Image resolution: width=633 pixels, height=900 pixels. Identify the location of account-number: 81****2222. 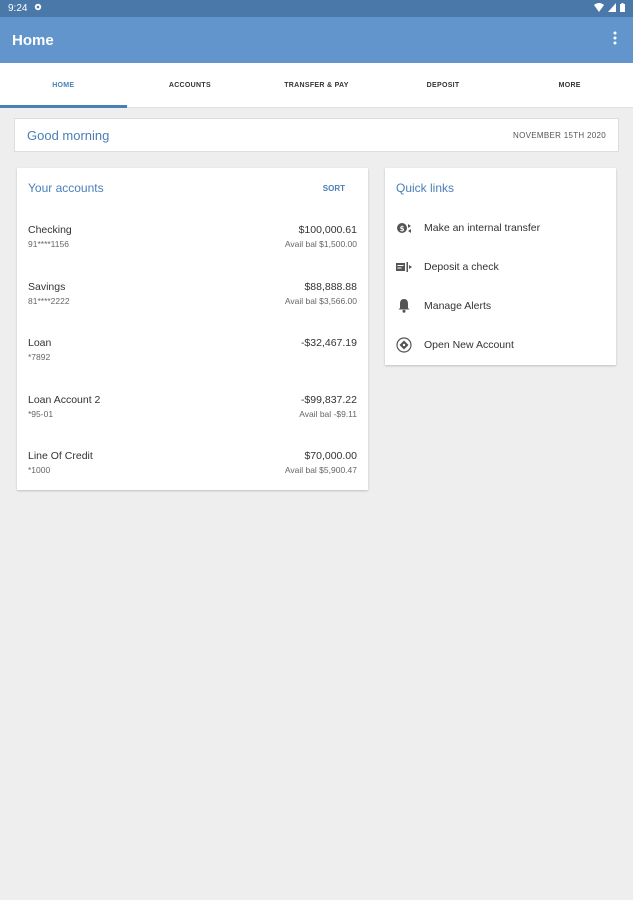
(49, 300).